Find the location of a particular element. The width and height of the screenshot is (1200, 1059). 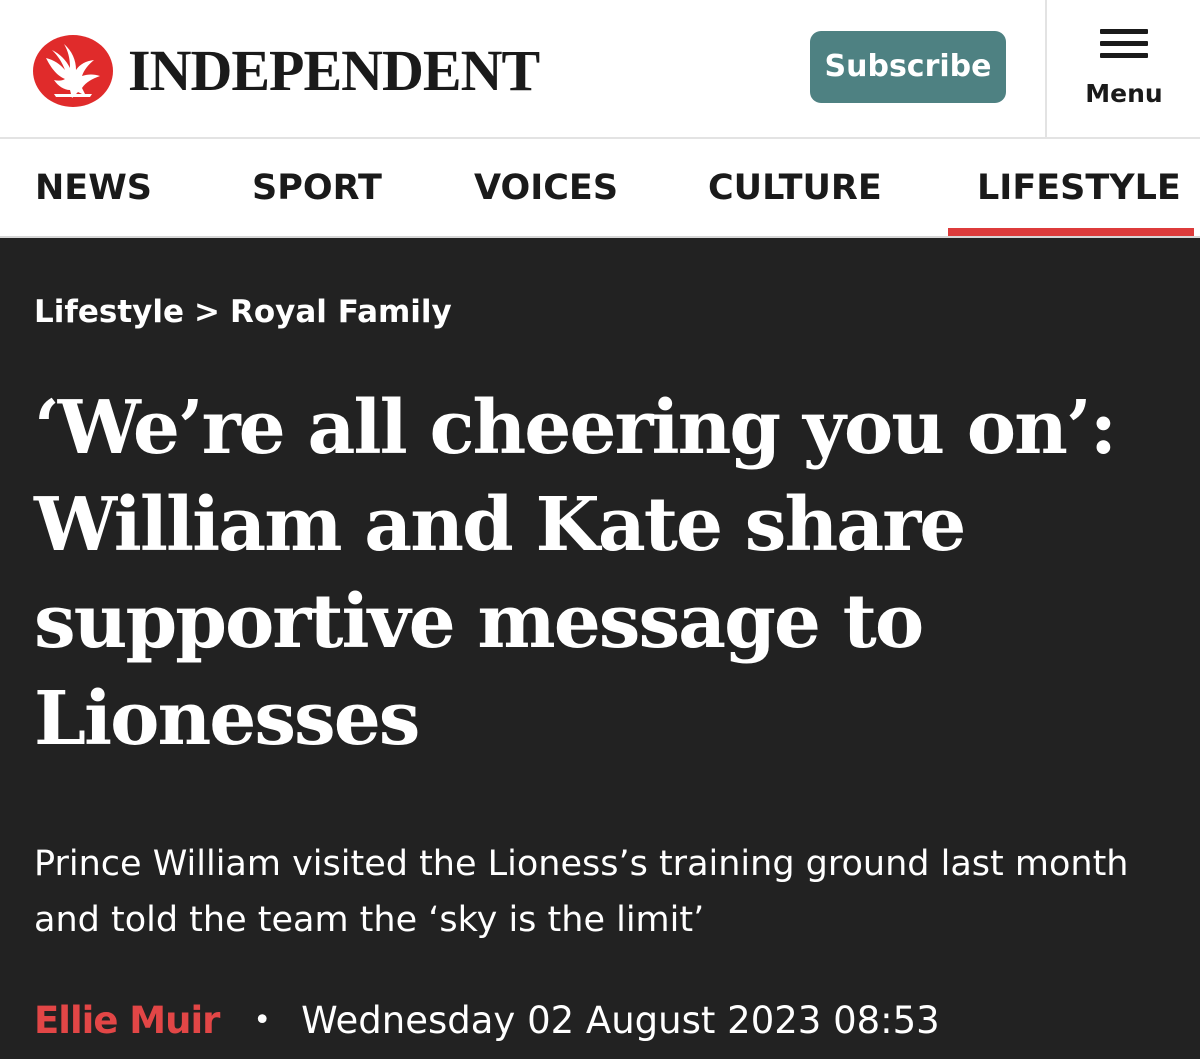

publish-date: Wednesday 02 August 2023 08:53 is located at coordinates (620, 1020).